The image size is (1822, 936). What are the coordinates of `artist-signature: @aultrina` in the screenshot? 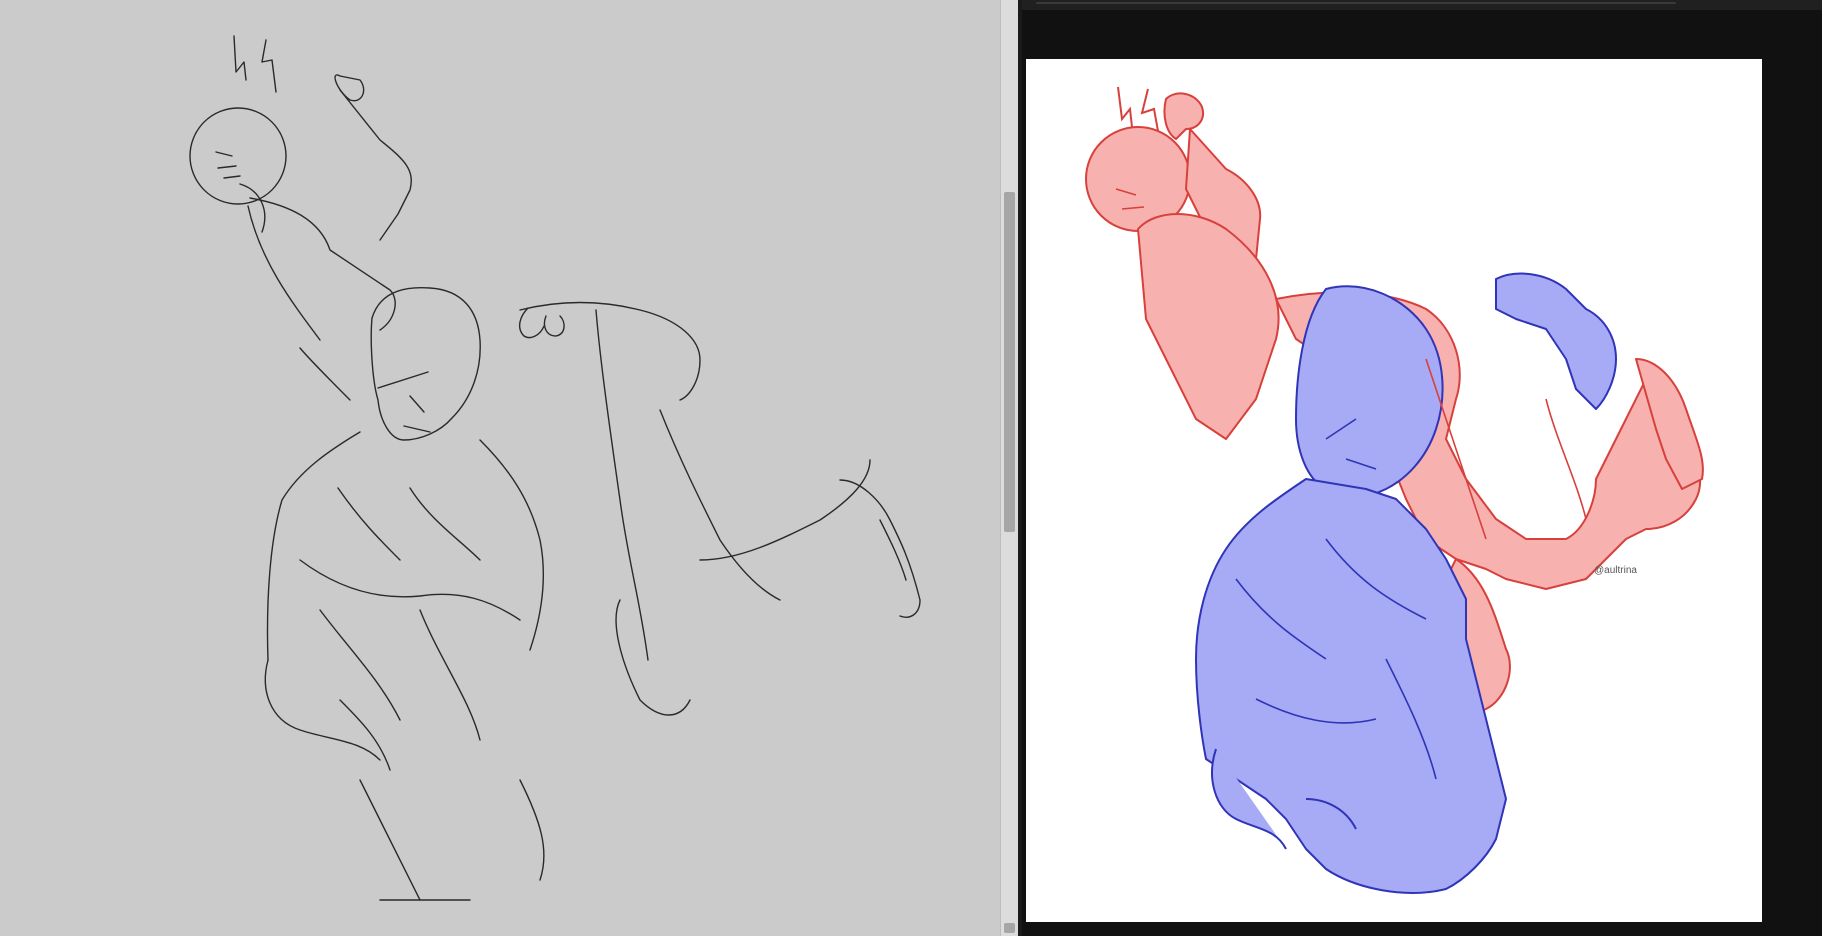 It's located at (1615, 570).